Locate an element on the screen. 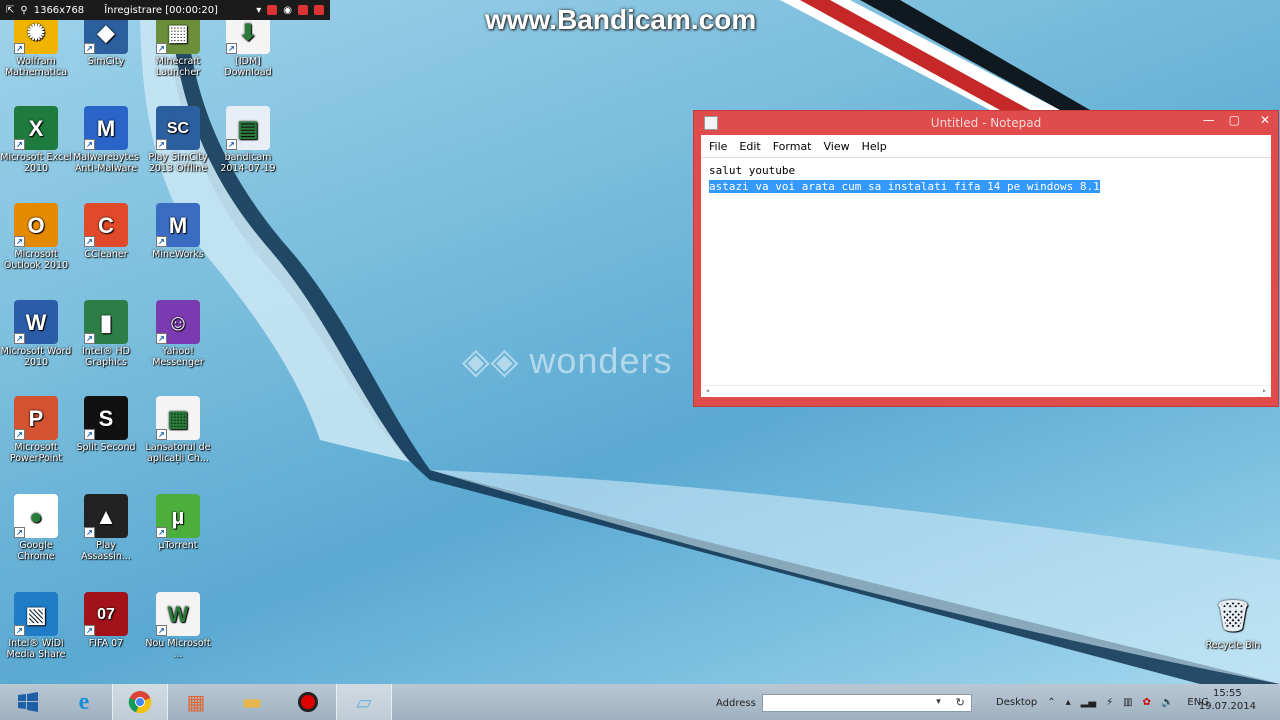 This screenshot has width=1280, height=720. search-icon: ⚲ is located at coordinates (23, 10).